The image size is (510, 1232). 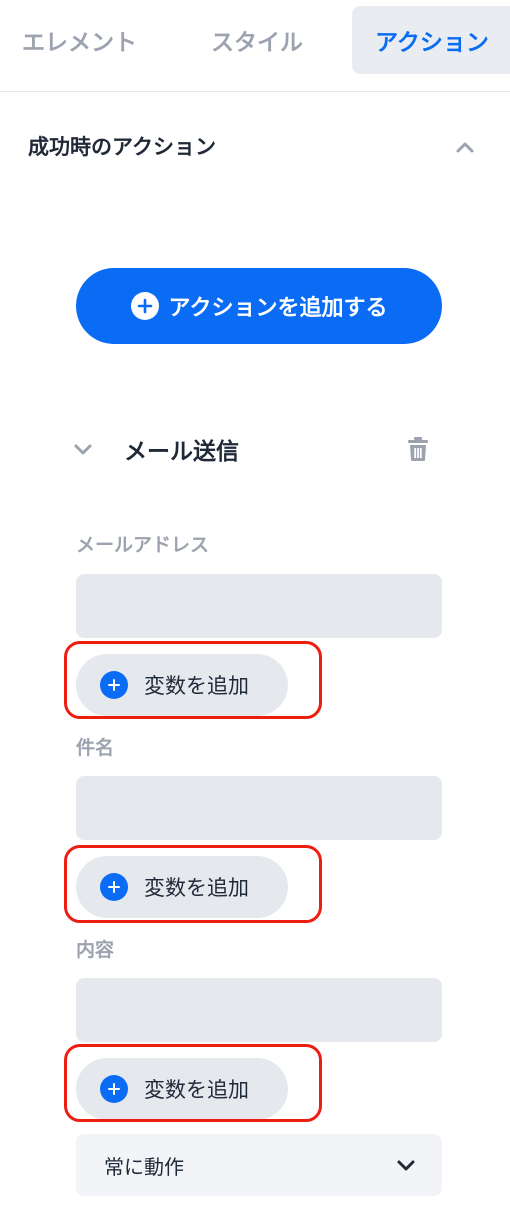 What do you see at coordinates (431, 40) in the screenshot?
I see `tab-action: アクション` at bounding box center [431, 40].